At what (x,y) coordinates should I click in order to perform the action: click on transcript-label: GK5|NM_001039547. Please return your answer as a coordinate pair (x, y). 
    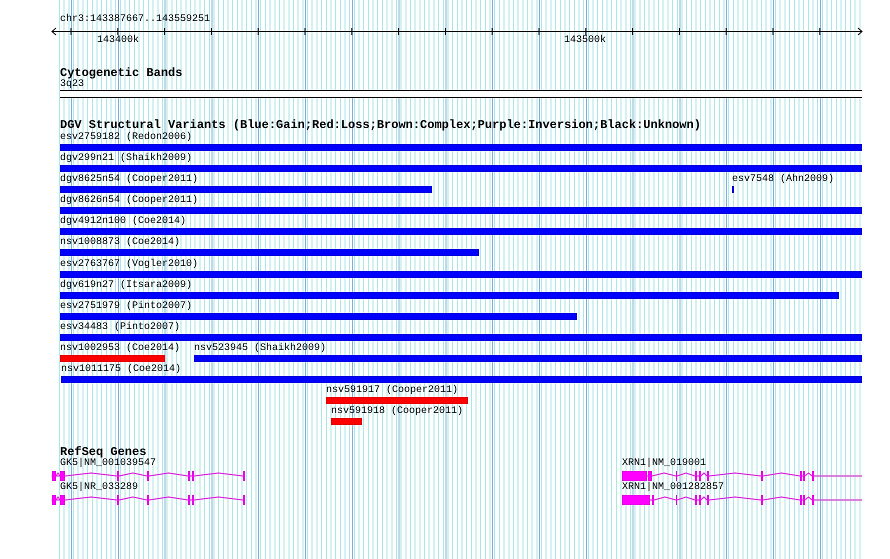
    Looking at the image, I should click on (108, 464).